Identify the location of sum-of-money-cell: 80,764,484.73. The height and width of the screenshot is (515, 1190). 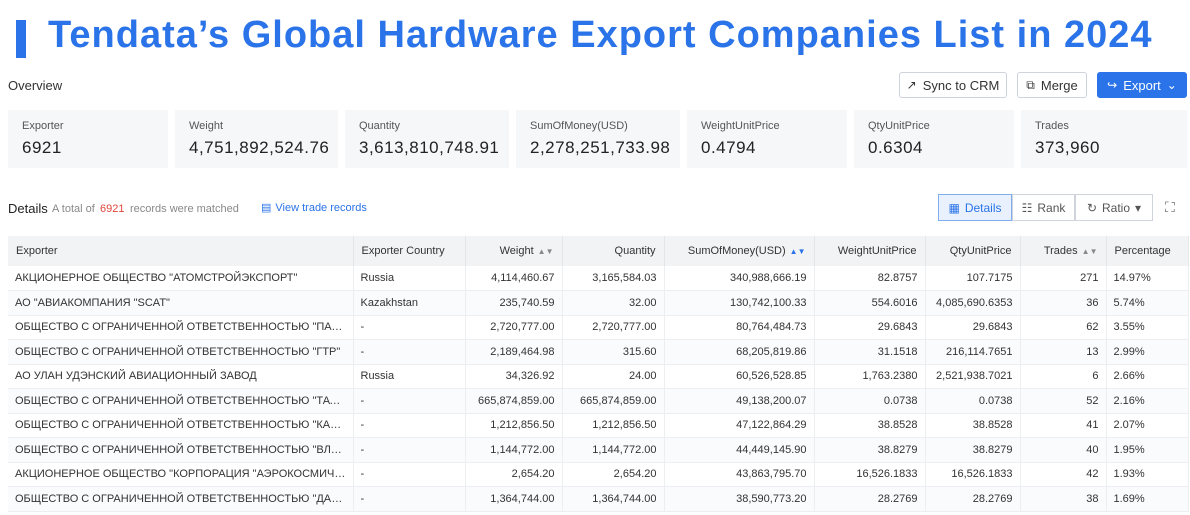
(739, 327).